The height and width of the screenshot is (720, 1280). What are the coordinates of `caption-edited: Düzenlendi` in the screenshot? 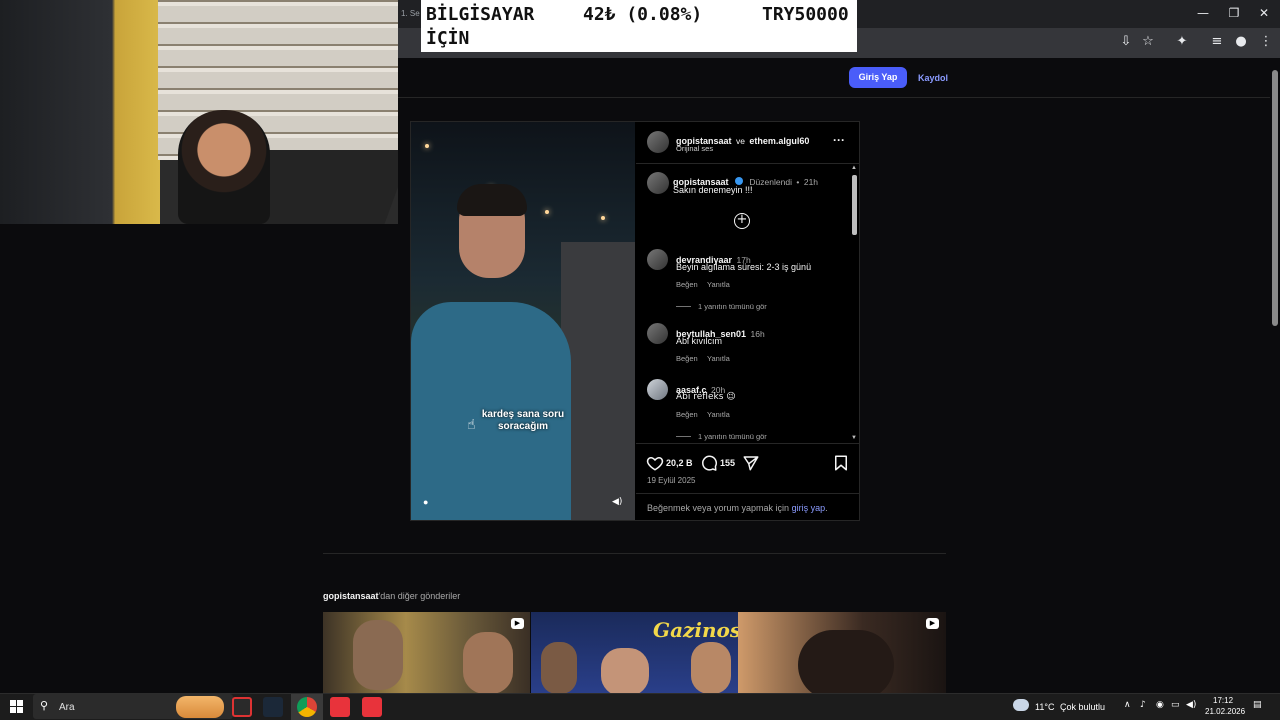 It's located at (770, 182).